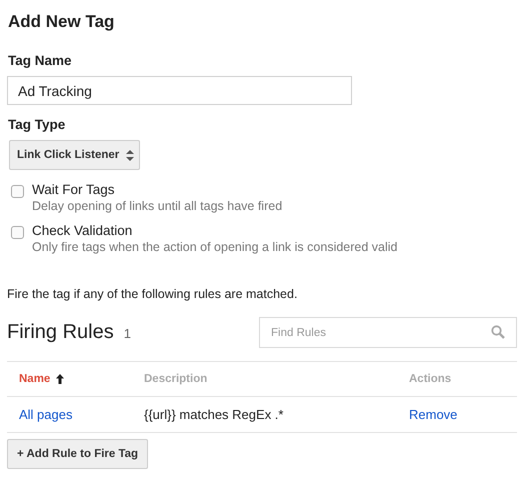 The width and height of the screenshot is (523, 486). I want to click on sort-arrow-icon, so click(60, 379).